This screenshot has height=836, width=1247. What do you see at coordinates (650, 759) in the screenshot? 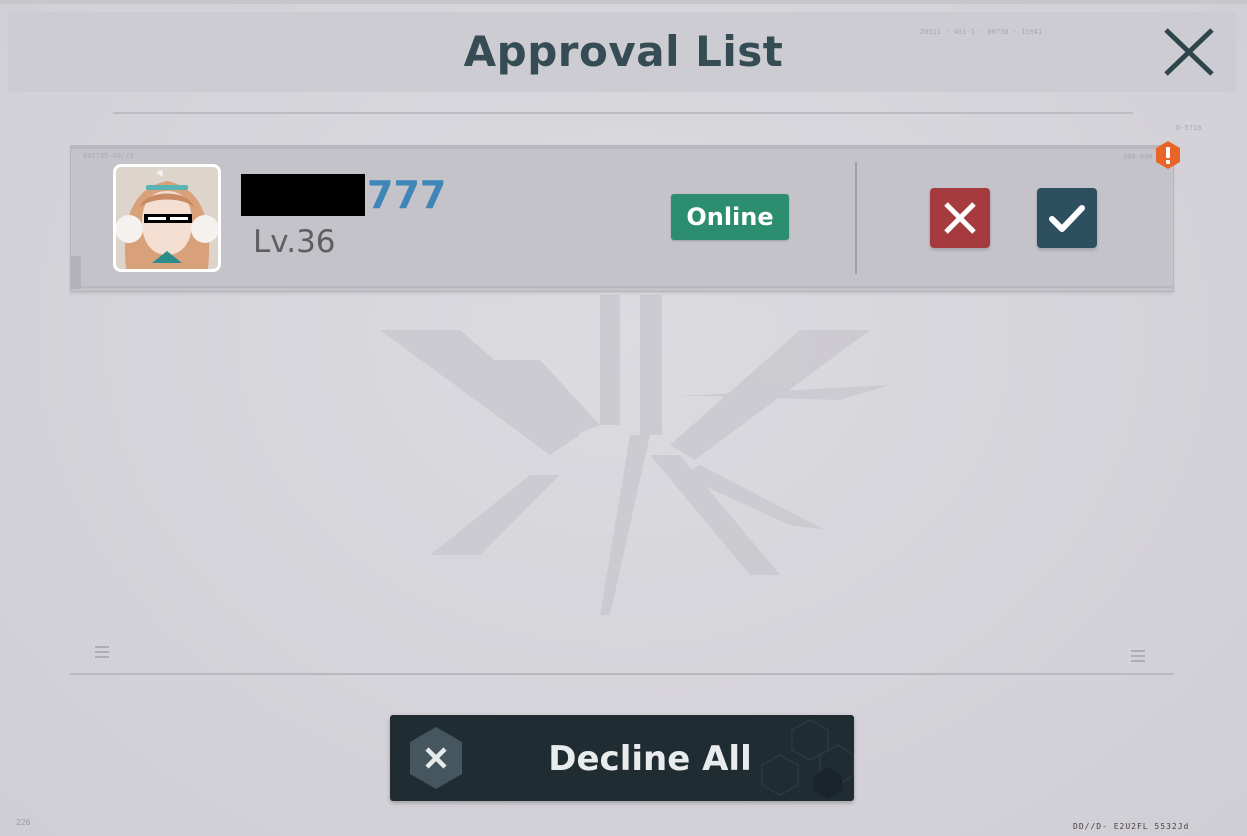
I see `decline-all-label: Decline All` at bounding box center [650, 759].